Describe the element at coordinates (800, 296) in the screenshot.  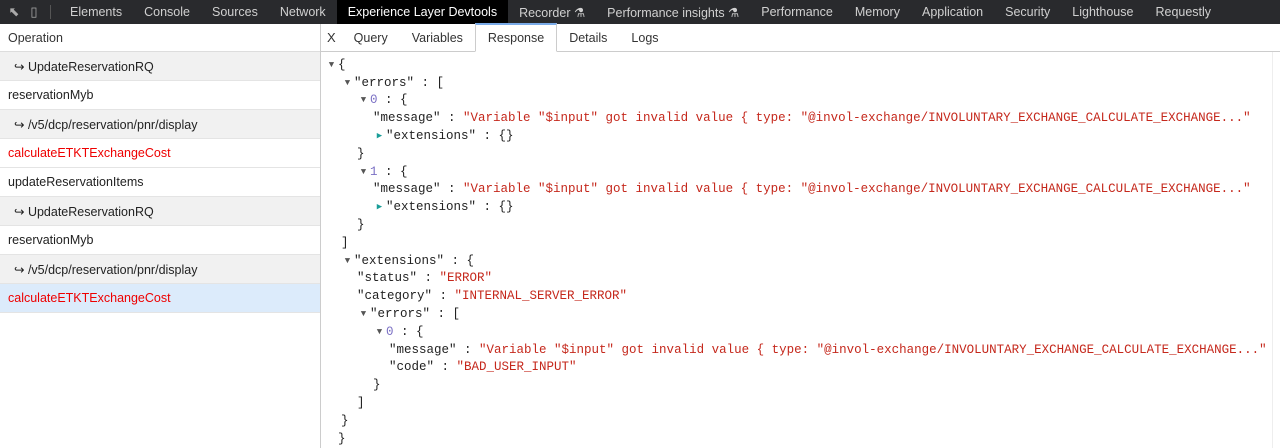
I see `json-line: "category" : "INTERNAL_SERVER_ERROR"` at that location.